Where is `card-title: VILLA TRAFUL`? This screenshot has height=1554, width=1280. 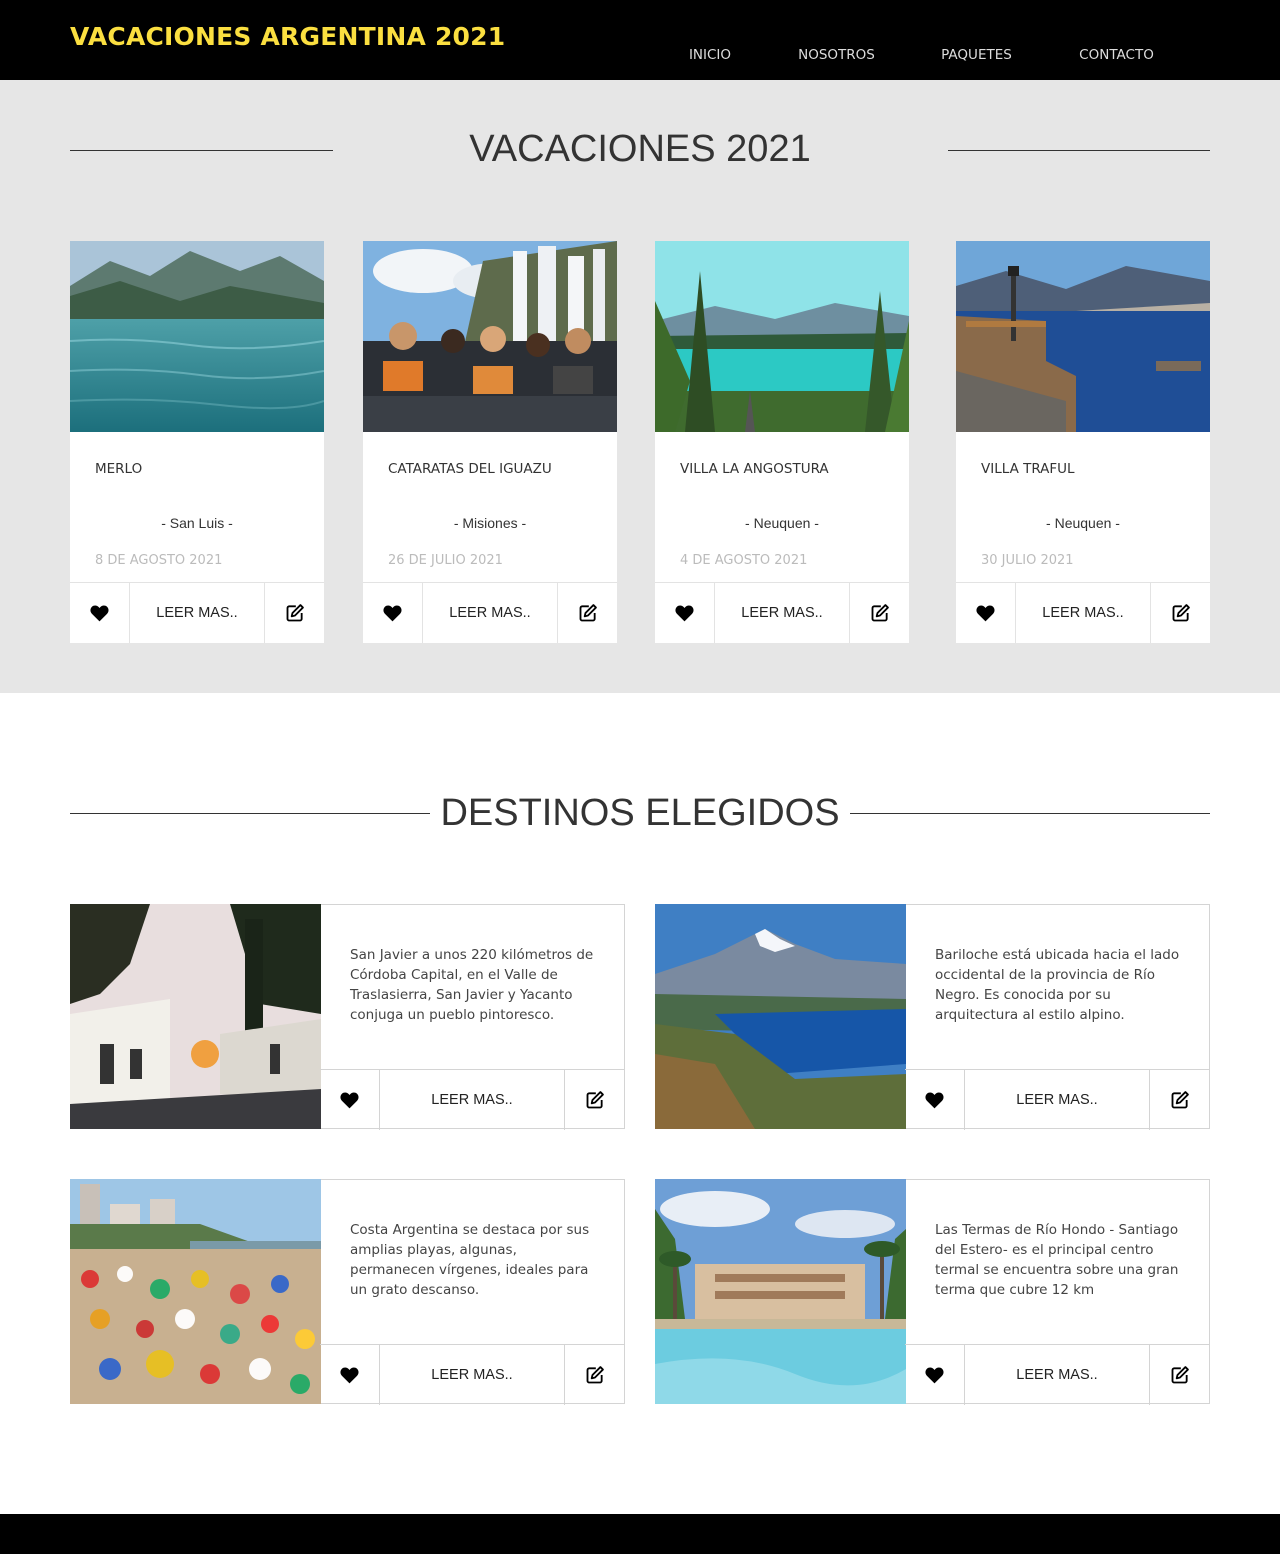
card-title: VILLA TRAFUL is located at coordinates (1028, 469).